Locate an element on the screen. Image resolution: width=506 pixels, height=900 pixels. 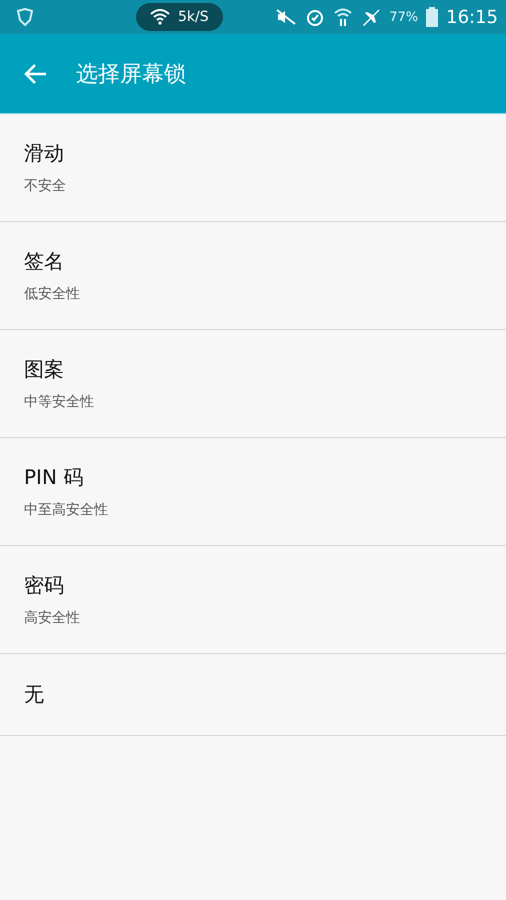
option-subtitle: 中等安全性 is located at coordinates (59, 402).